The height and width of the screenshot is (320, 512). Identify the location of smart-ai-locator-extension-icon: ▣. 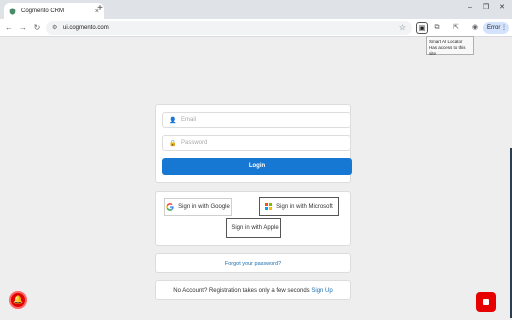
(422, 28).